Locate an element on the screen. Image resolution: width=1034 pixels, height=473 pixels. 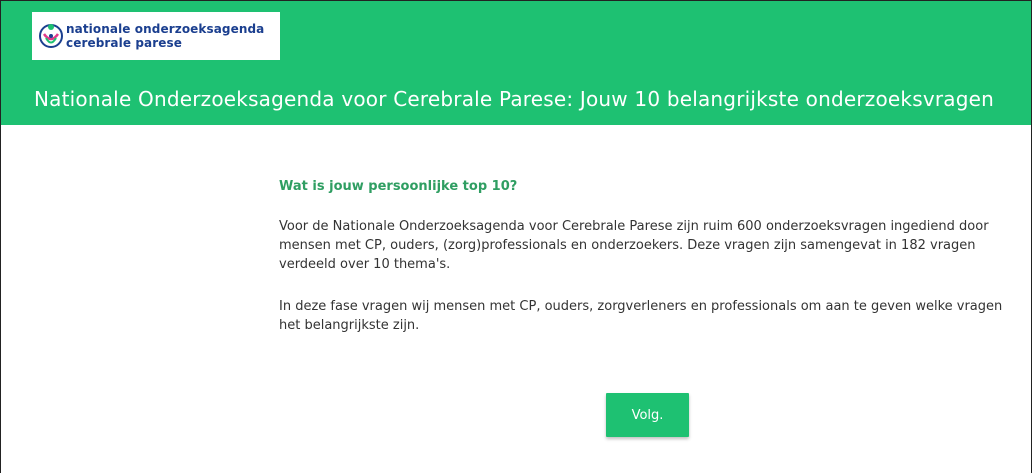
logo-line-1: nationale onderzoeksagenda is located at coordinates (165, 29).